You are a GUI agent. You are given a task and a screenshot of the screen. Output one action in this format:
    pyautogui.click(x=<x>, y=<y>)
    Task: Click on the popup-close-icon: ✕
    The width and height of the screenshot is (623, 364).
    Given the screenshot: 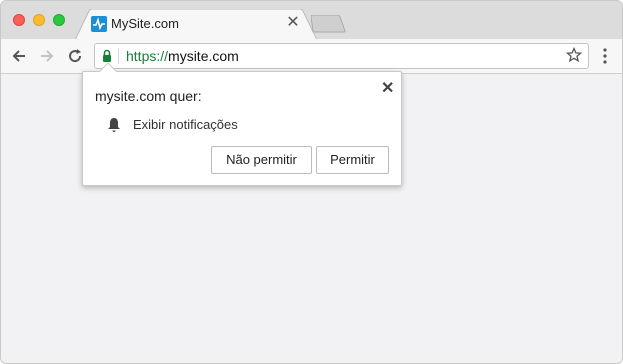 What is the action you would take?
    pyautogui.click(x=387, y=88)
    